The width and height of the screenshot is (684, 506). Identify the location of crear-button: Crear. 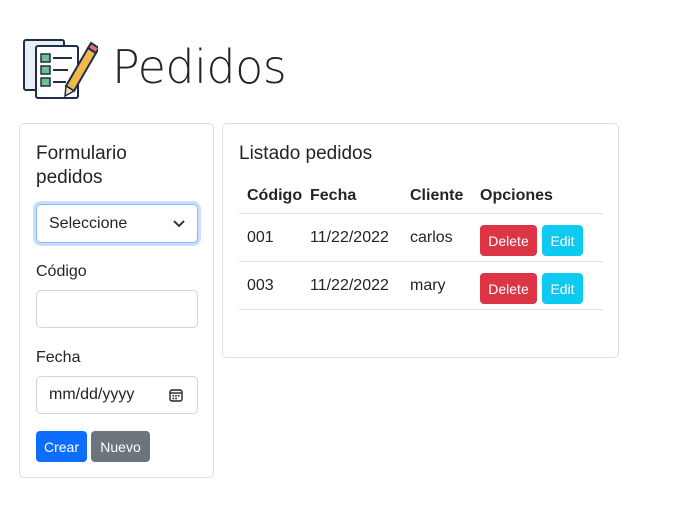
(61, 446).